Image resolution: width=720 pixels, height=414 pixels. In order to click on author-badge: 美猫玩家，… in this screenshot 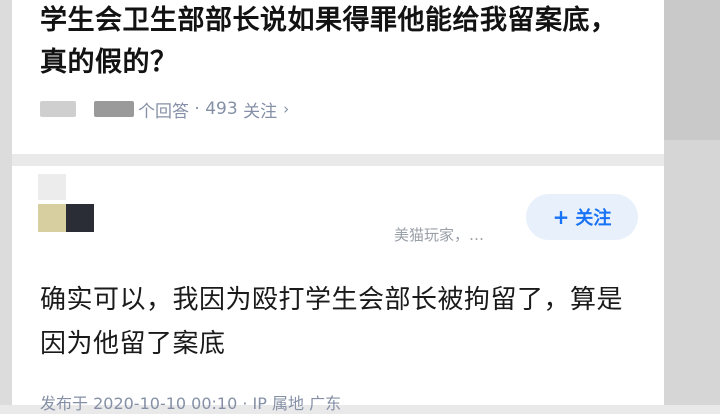, I will do `click(439, 235)`.